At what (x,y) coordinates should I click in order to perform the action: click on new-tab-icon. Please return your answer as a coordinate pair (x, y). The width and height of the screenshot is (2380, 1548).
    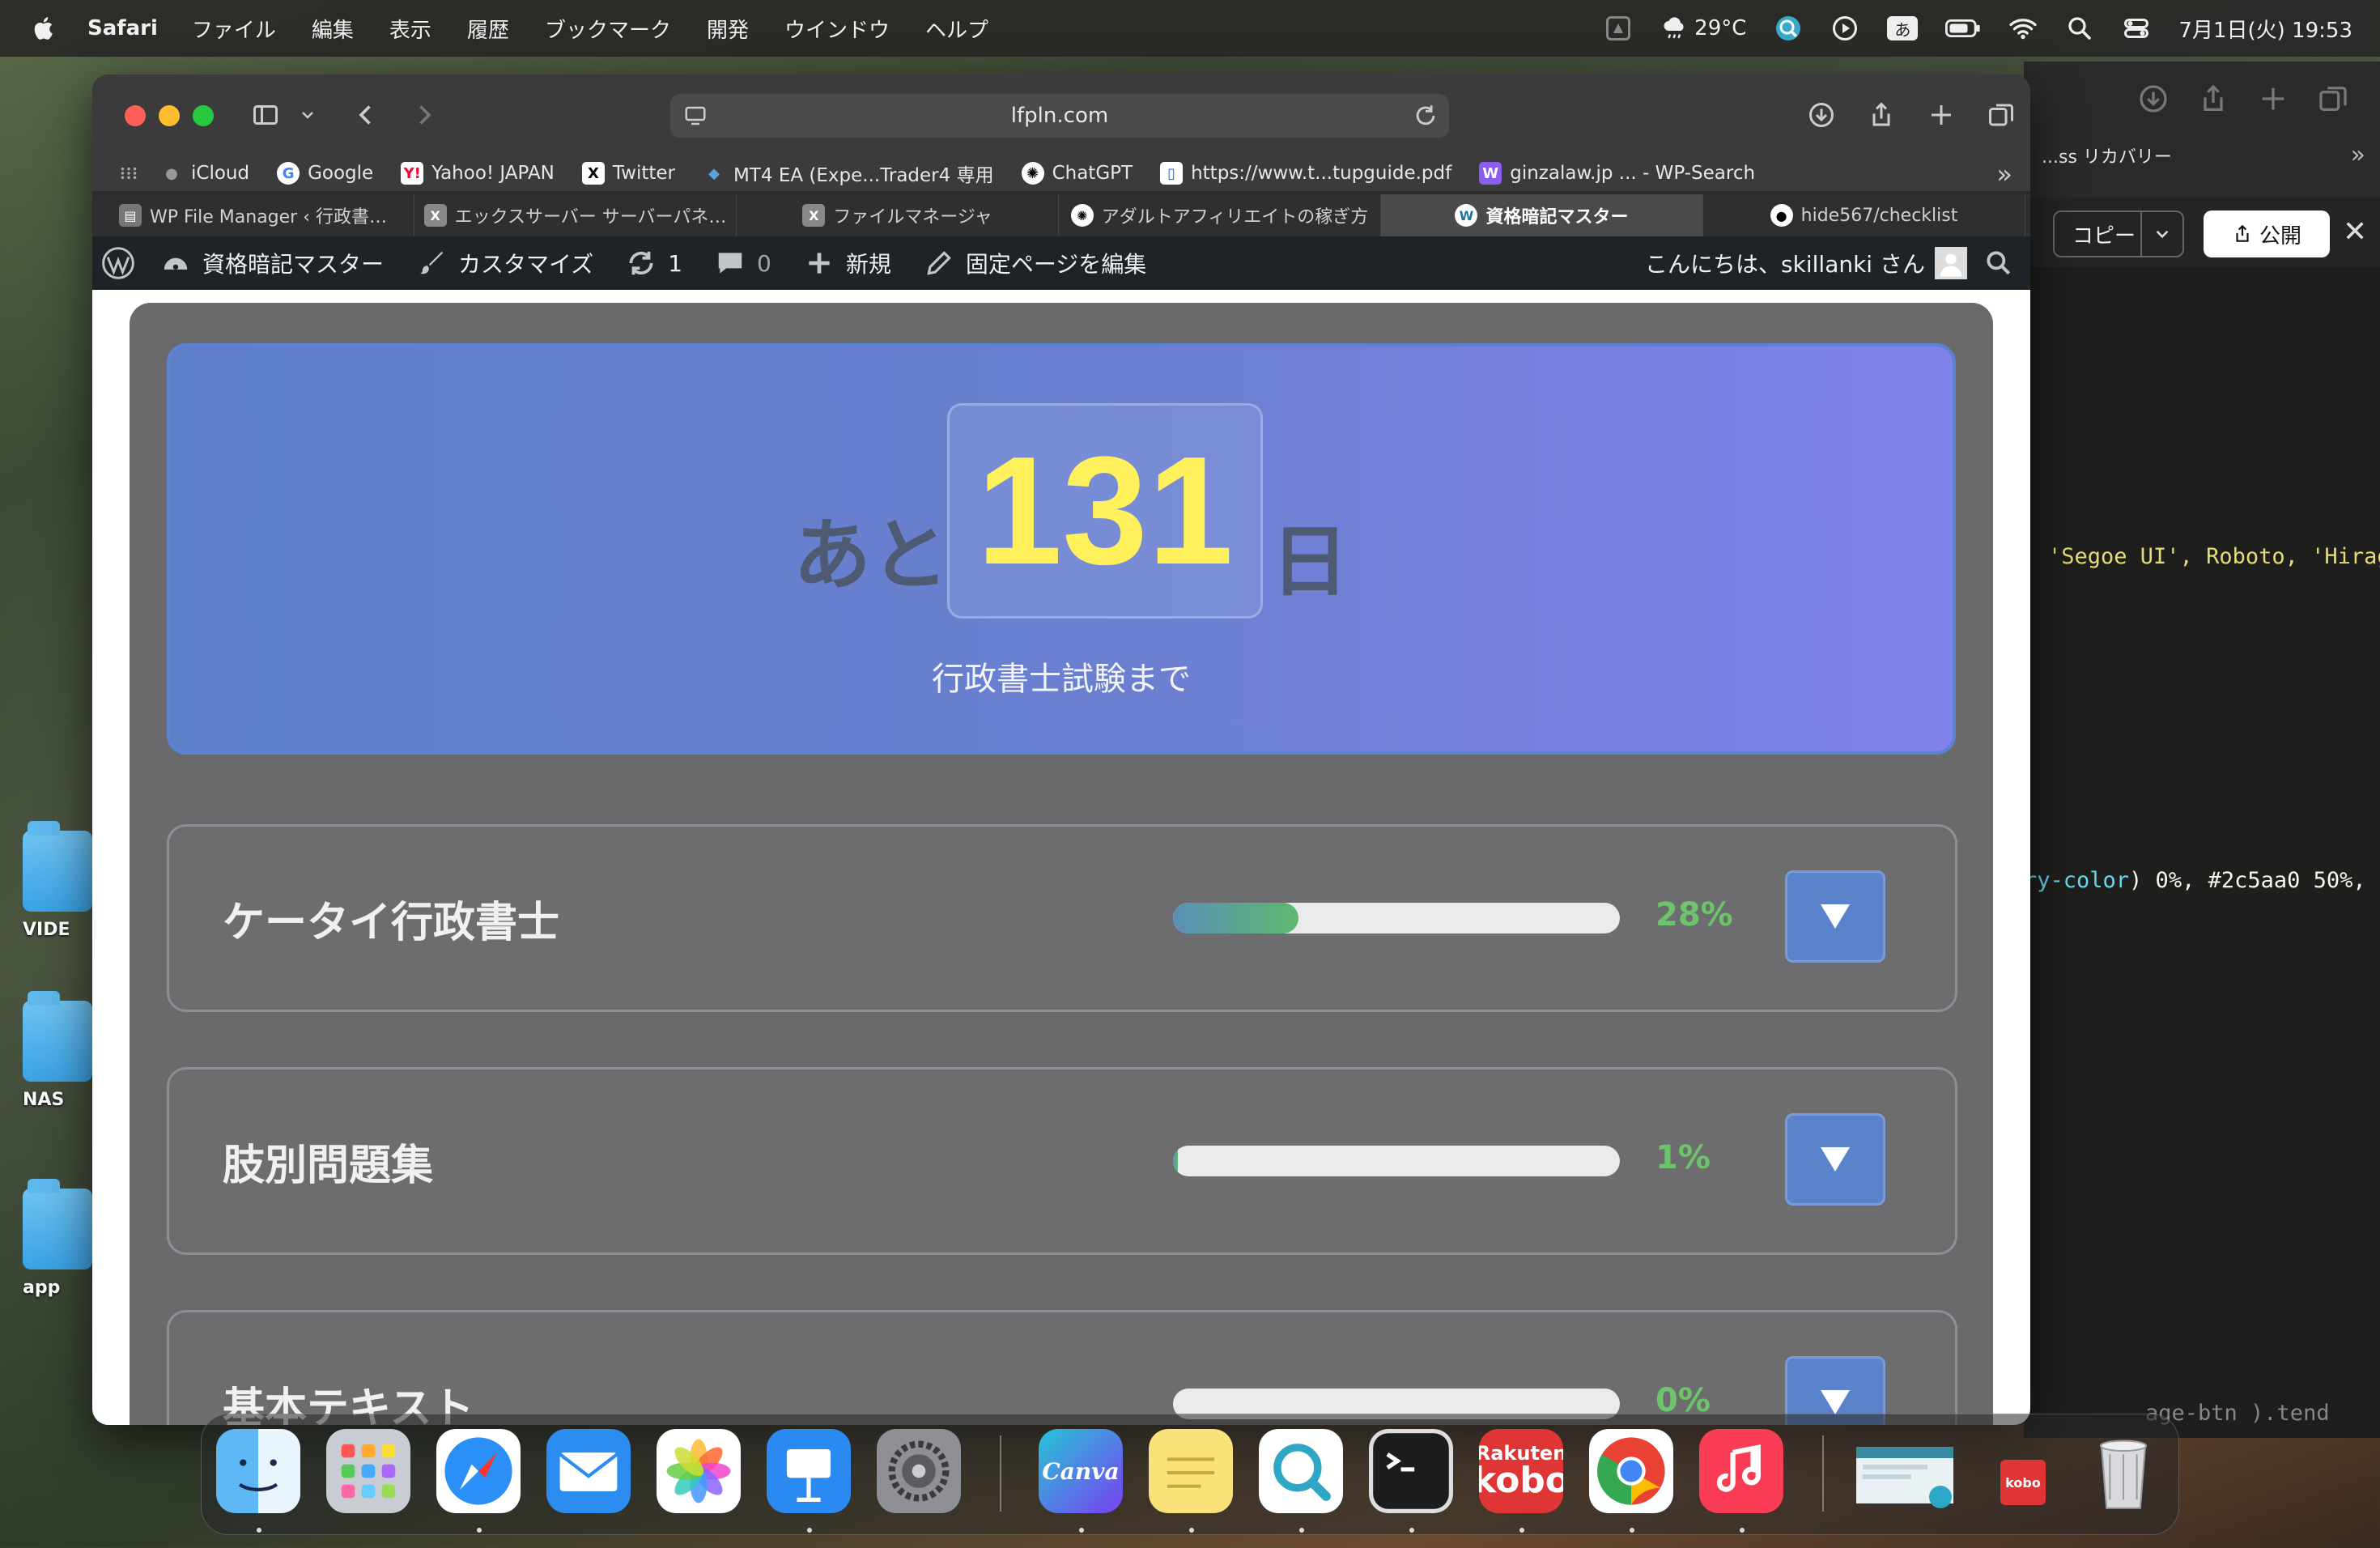
    Looking at the image, I should click on (1941, 115).